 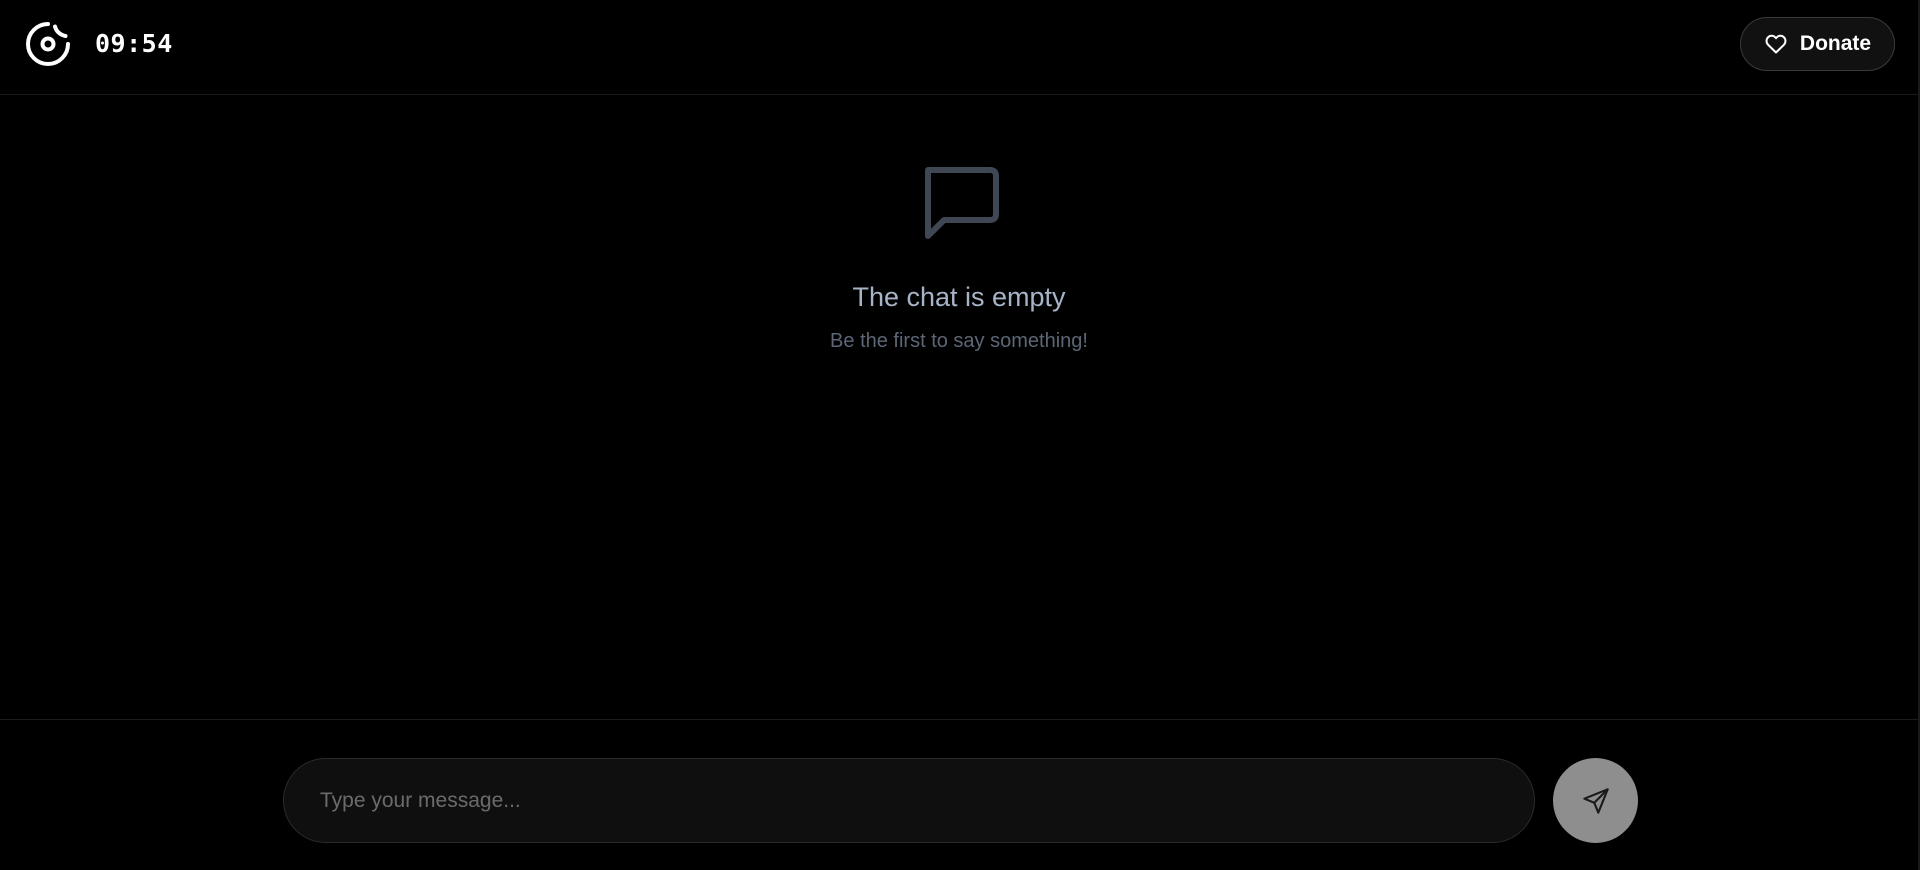 I want to click on countdown-timer: 09:54, so click(x=134, y=43).